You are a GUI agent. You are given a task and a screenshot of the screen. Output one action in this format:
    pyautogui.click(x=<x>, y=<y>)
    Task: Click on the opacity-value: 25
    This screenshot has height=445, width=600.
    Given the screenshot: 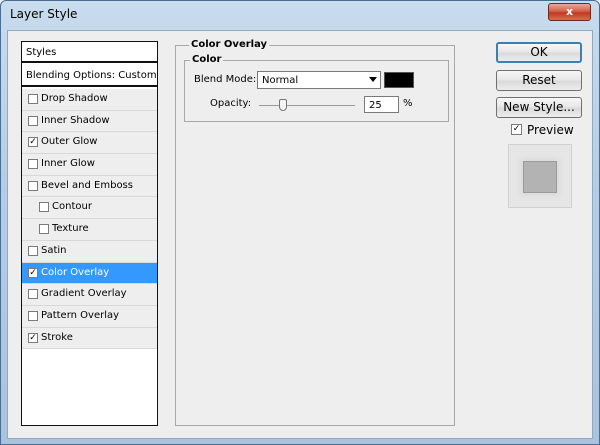 What is the action you would take?
    pyautogui.click(x=375, y=105)
    